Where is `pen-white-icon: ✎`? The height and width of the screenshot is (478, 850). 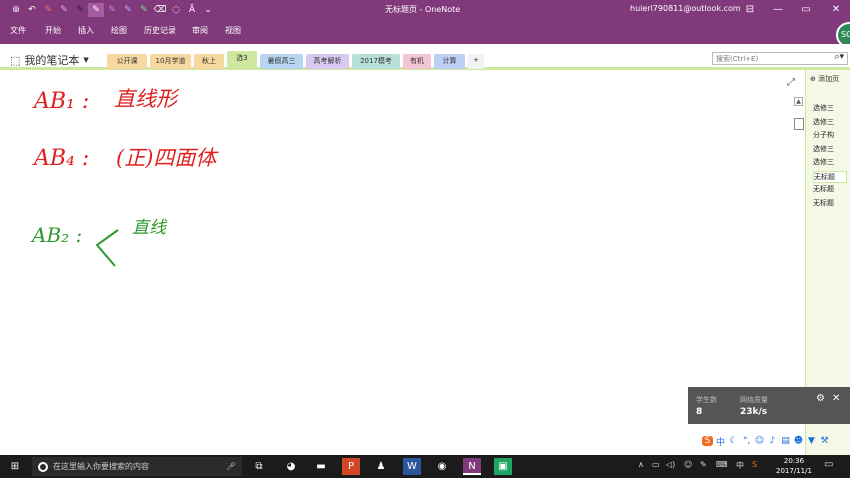
pen-white-icon: ✎ is located at coordinates (96, 10).